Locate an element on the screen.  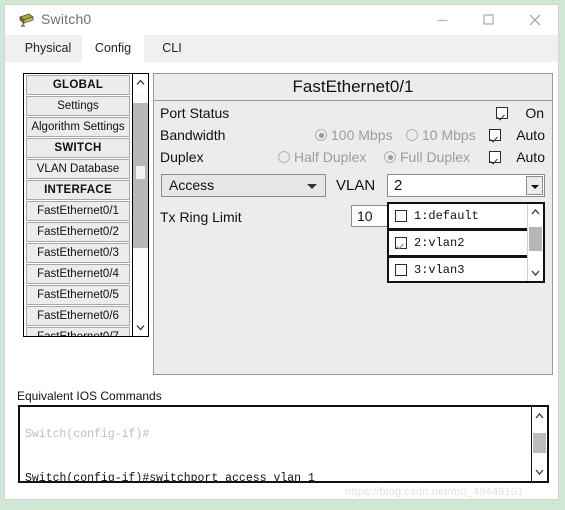
port-status-checkbox-label: On is located at coordinates (534, 113).